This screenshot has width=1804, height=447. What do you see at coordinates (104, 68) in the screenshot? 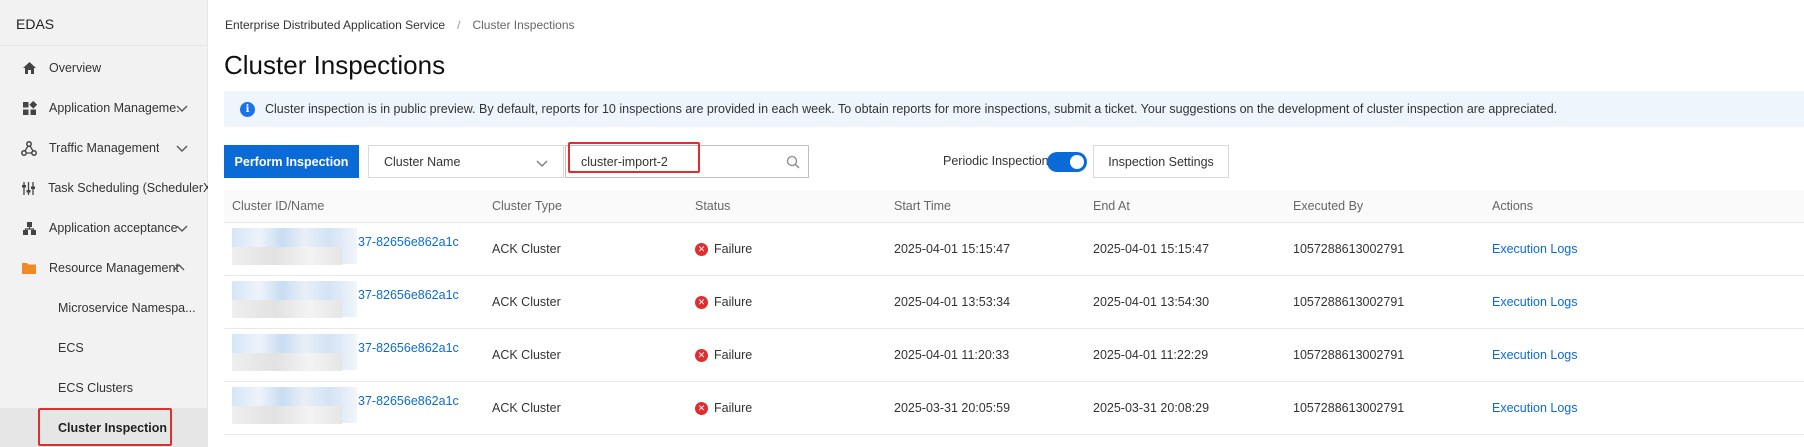
I see `sidebar-item-overview: Overview` at bounding box center [104, 68].